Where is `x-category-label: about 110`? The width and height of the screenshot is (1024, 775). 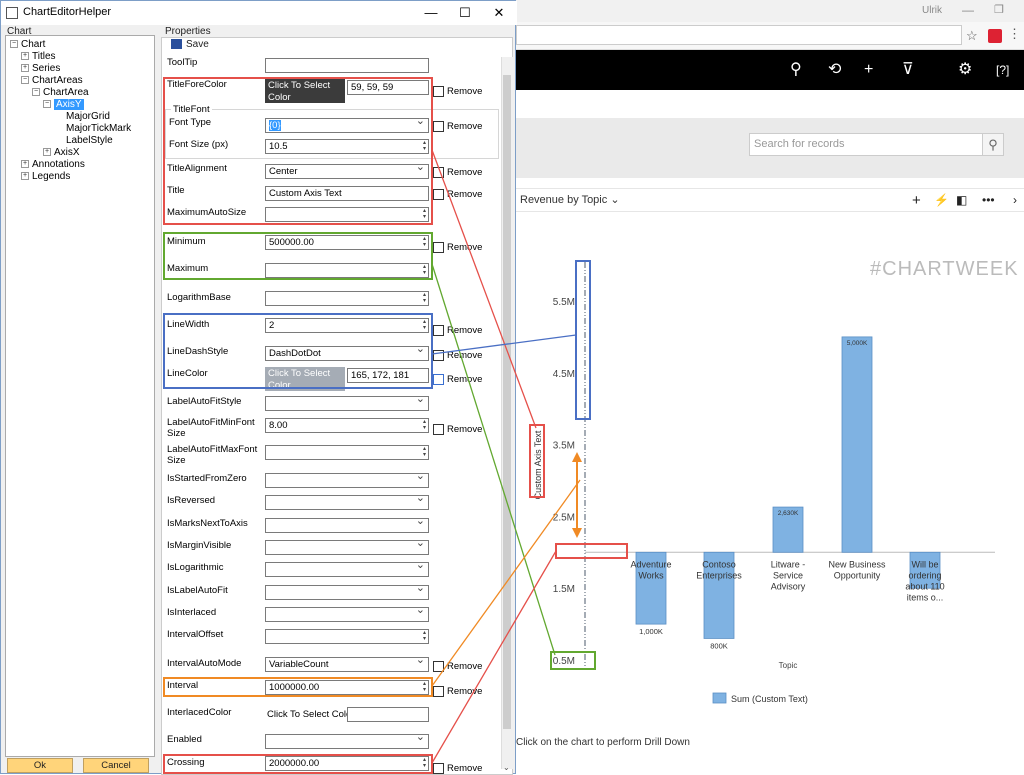 x-category-label: about 110 is located at coordinates (924, 586).